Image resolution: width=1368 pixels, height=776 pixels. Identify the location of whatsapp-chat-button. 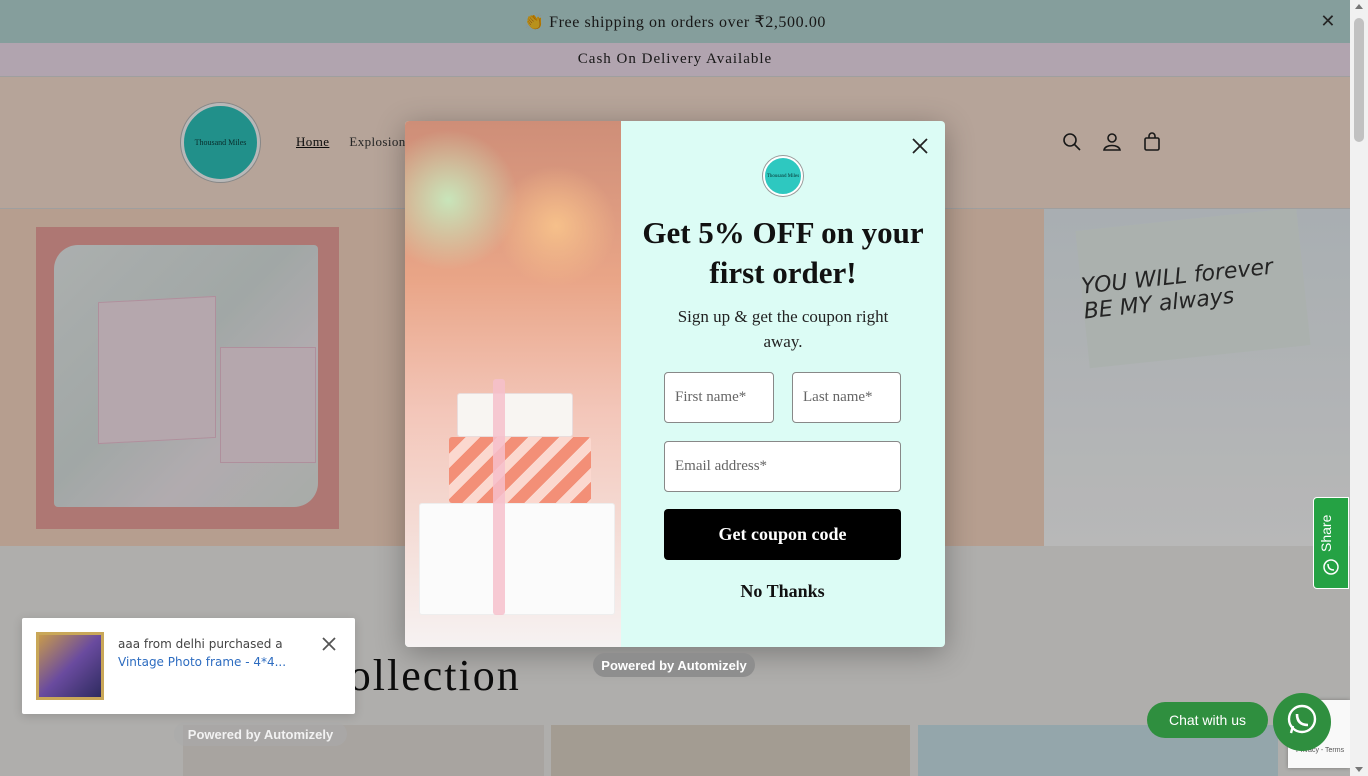
(1302, 722).